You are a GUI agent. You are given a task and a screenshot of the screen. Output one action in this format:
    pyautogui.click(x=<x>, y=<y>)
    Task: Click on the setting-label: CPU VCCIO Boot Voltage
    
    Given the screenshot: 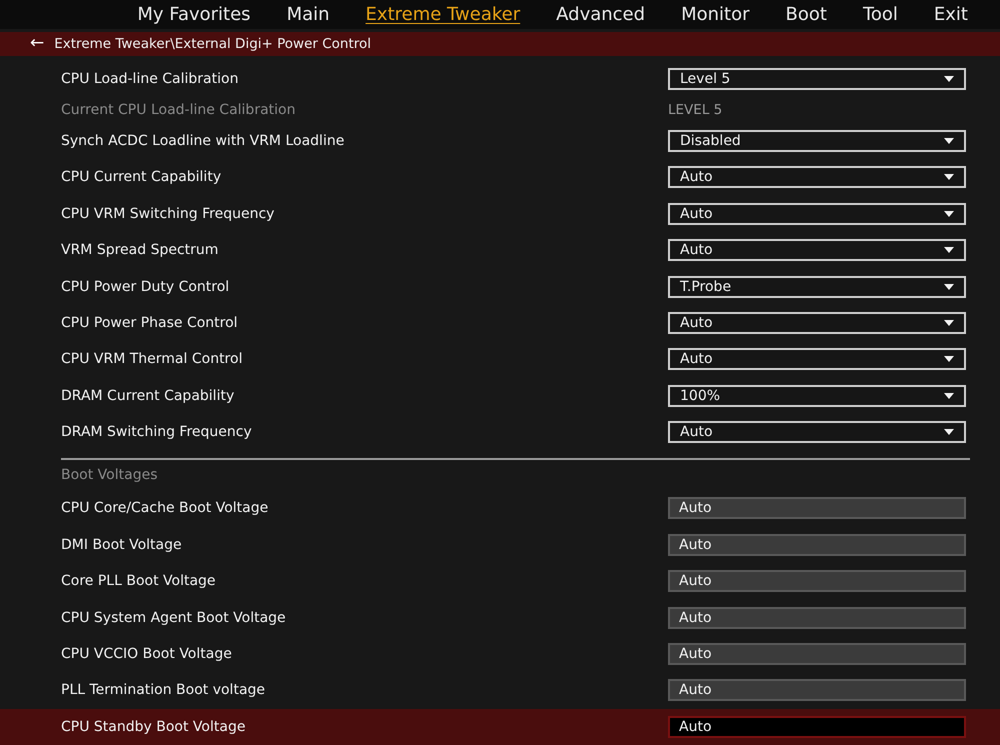 What is the action you would take?
    pyautogui.click(x=146, y=654)
    